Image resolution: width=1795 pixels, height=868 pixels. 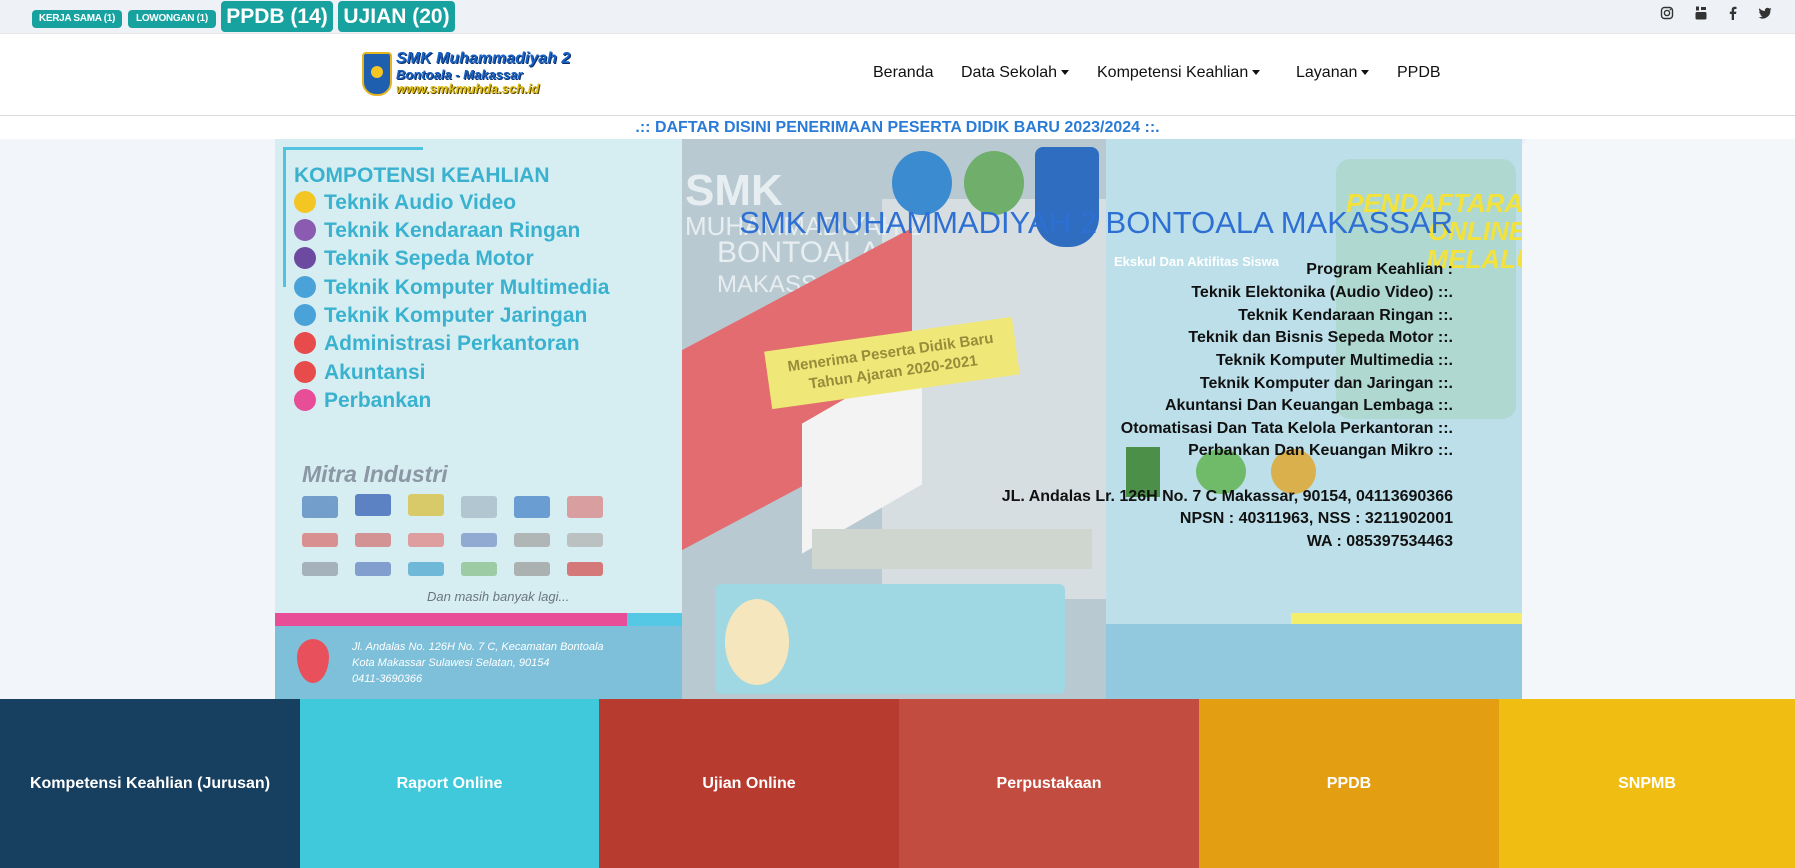 I want to click on banner-kompetensi-item: Teknik Kendaraan Ringan, so click(x=437, y=232).